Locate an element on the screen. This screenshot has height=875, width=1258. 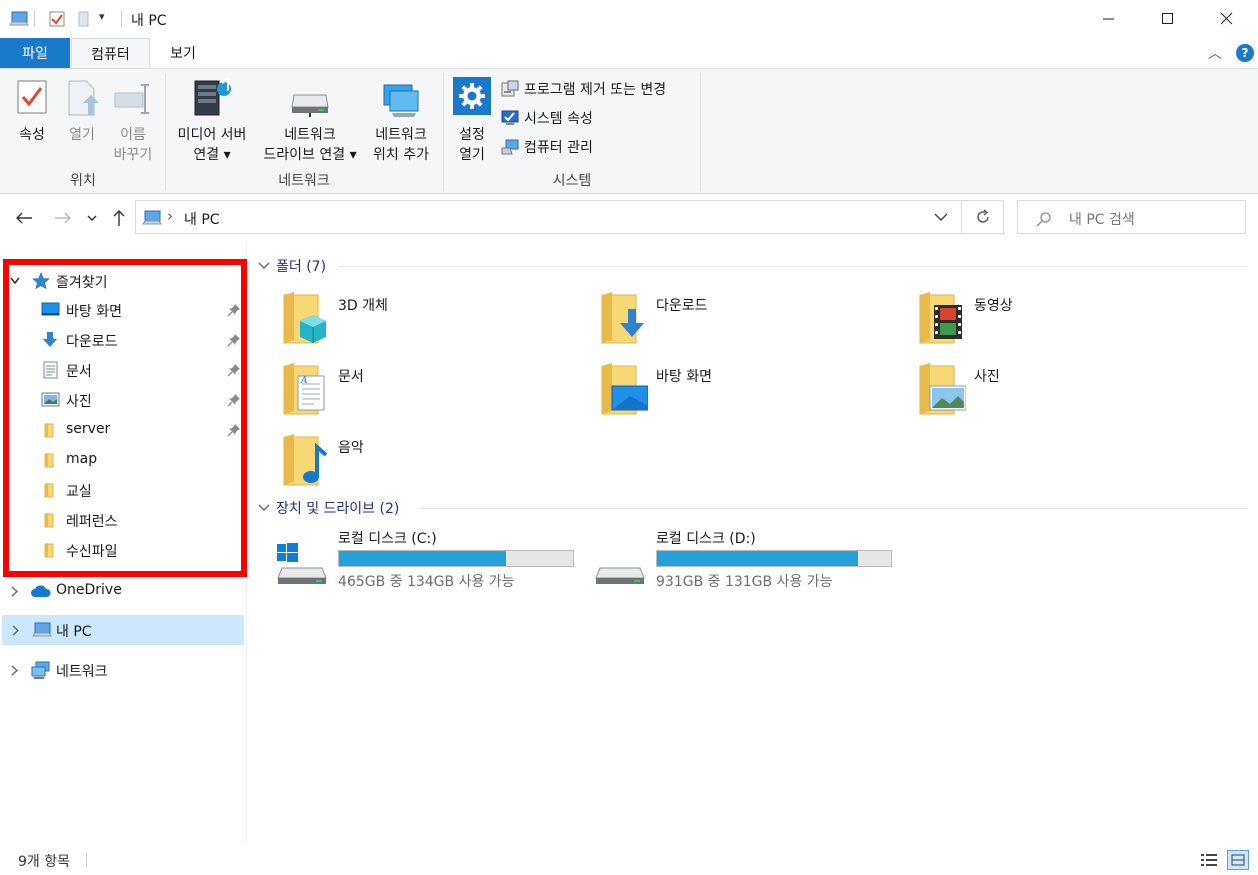
folder-name: 문서 is located at coordinates (351, 377).